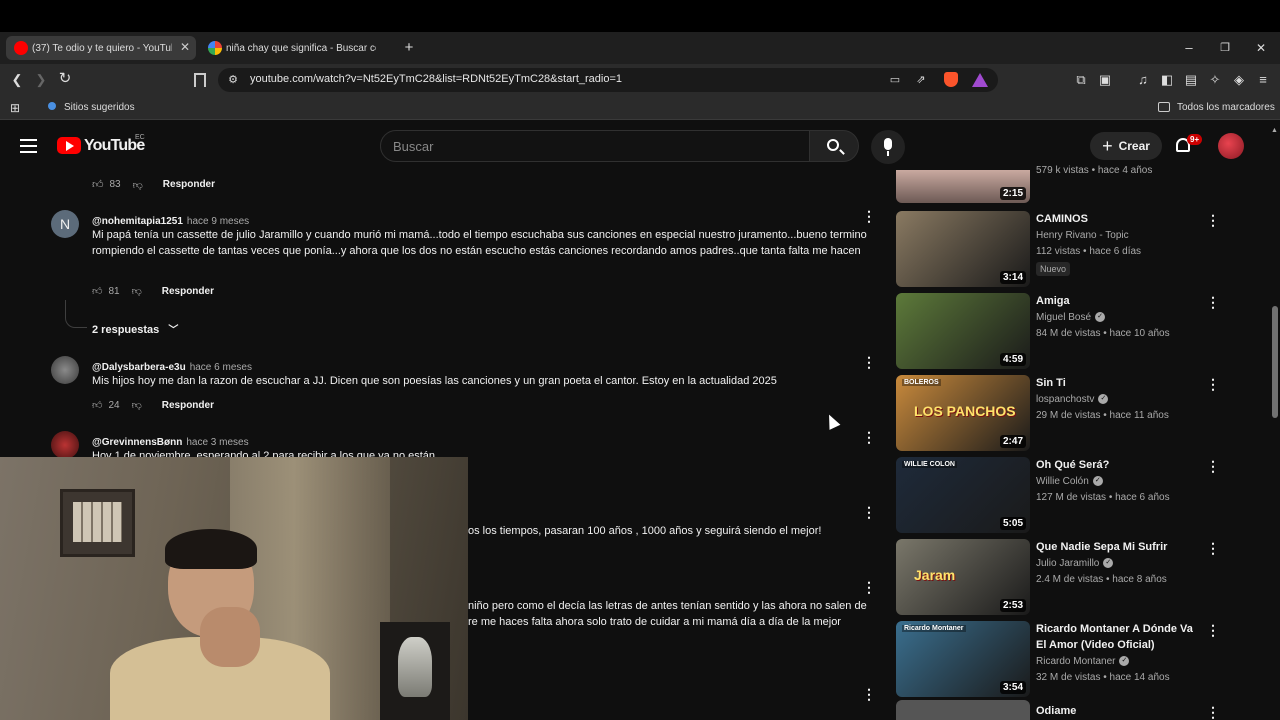 Image resolution: width=1280 pixels, height=720 pixels. What do you see at coordinates (409, 48) in the screenshot?
I see `new-tab-button: +` at bounding box center [409, 48].